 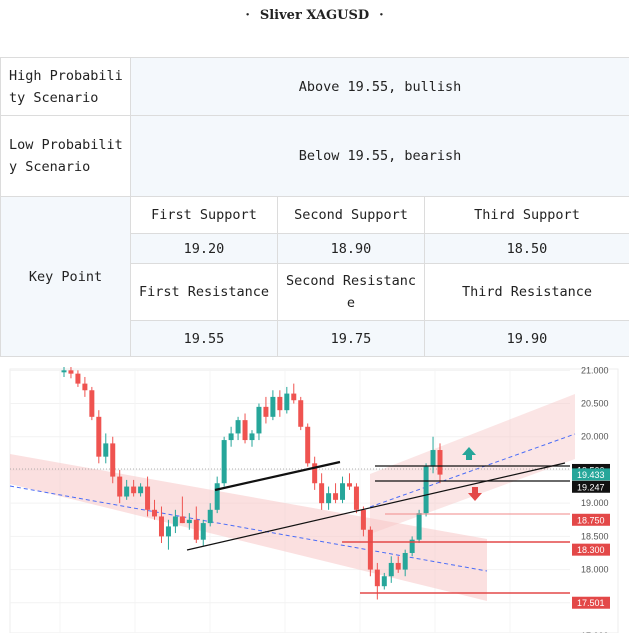 What do you see at coordinates (65, 156) in the screenshot?
I see `low-probability-label: Low Probability Scenario` at bounding box center [65, 156].